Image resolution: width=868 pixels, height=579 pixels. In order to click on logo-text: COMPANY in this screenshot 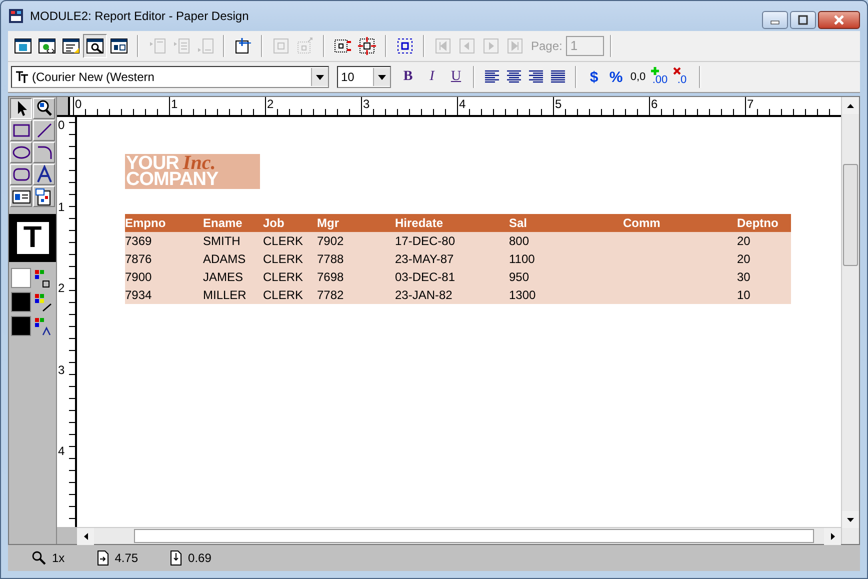, I will do `click(173, 180)`.